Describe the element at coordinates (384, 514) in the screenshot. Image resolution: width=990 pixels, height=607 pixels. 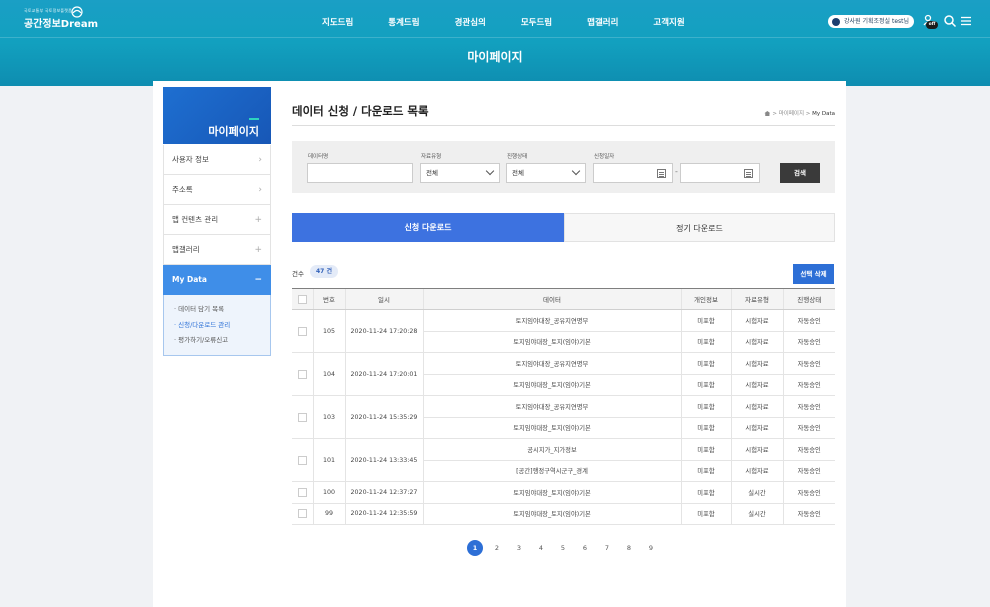
I see `row-datetime: 2020-11-24 12:35:59` at that location.